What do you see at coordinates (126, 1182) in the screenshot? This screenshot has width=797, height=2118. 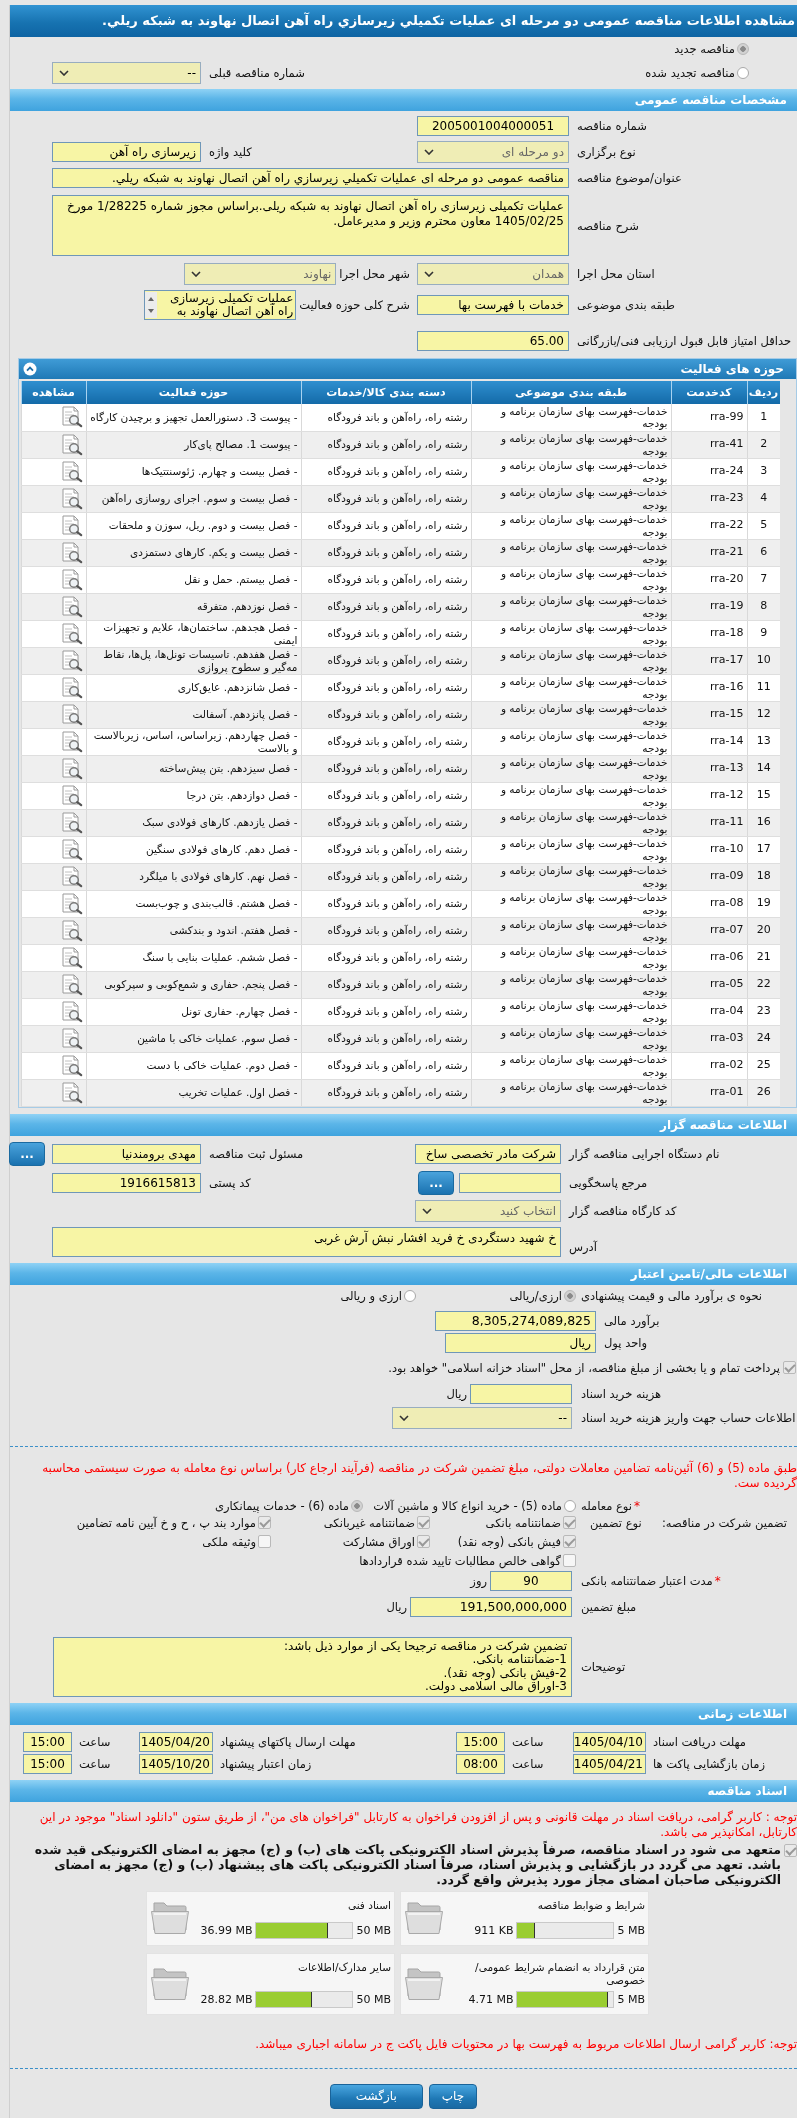 I see `text-field: 1916615813` at bounding box center [126, 1182].